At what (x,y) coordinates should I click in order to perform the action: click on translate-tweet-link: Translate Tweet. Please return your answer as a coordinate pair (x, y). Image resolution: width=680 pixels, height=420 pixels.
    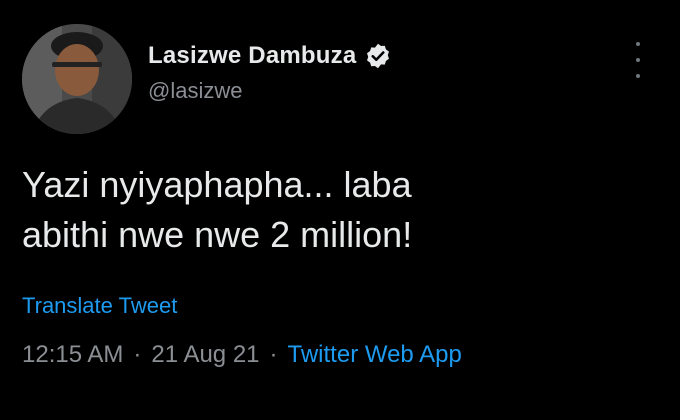
    Looking at the image, I should click on (99, 306).